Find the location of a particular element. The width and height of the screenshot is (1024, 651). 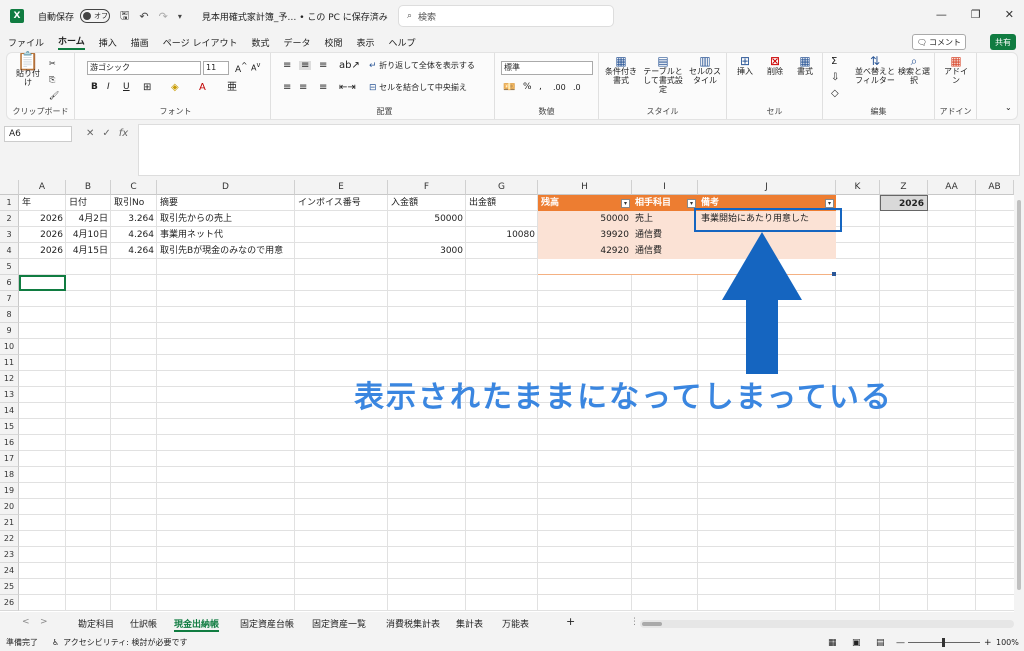

tab-data: データ is located at coordinates (296, 42).